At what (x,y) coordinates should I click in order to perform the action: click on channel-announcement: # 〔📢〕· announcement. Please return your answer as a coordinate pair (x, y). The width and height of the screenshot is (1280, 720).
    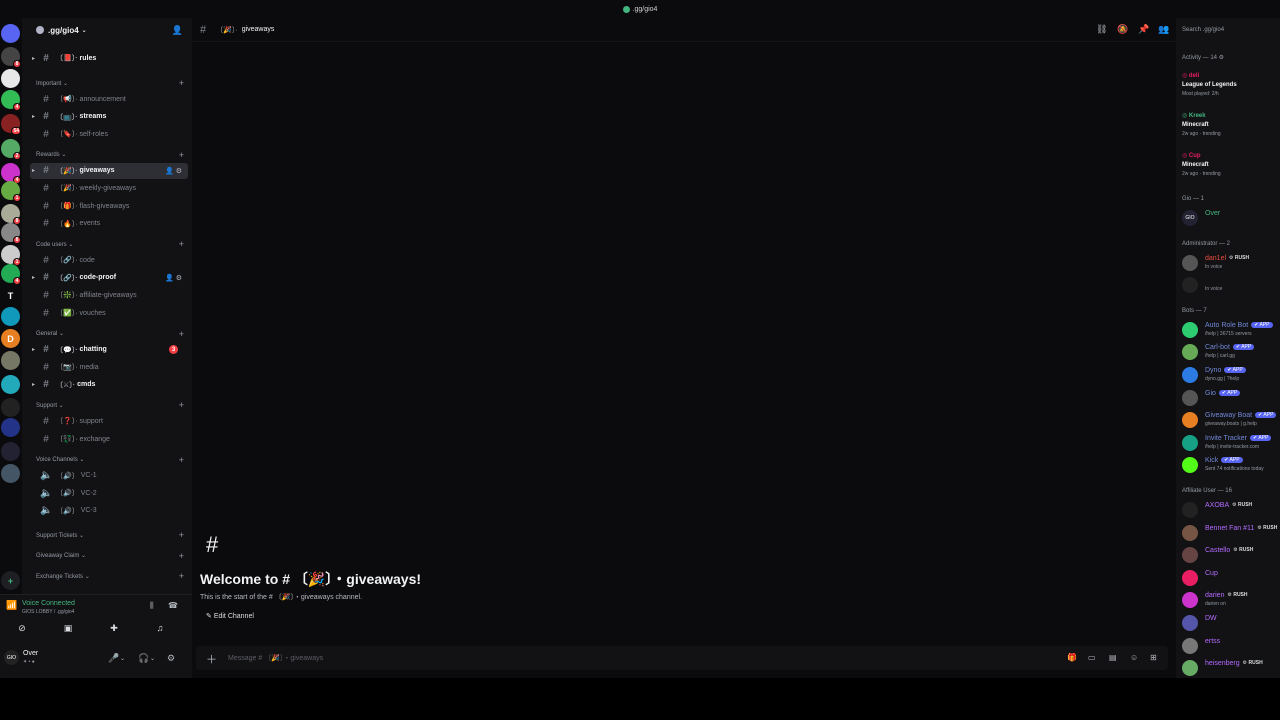
    Looking at the image, I should click on (109, 99).